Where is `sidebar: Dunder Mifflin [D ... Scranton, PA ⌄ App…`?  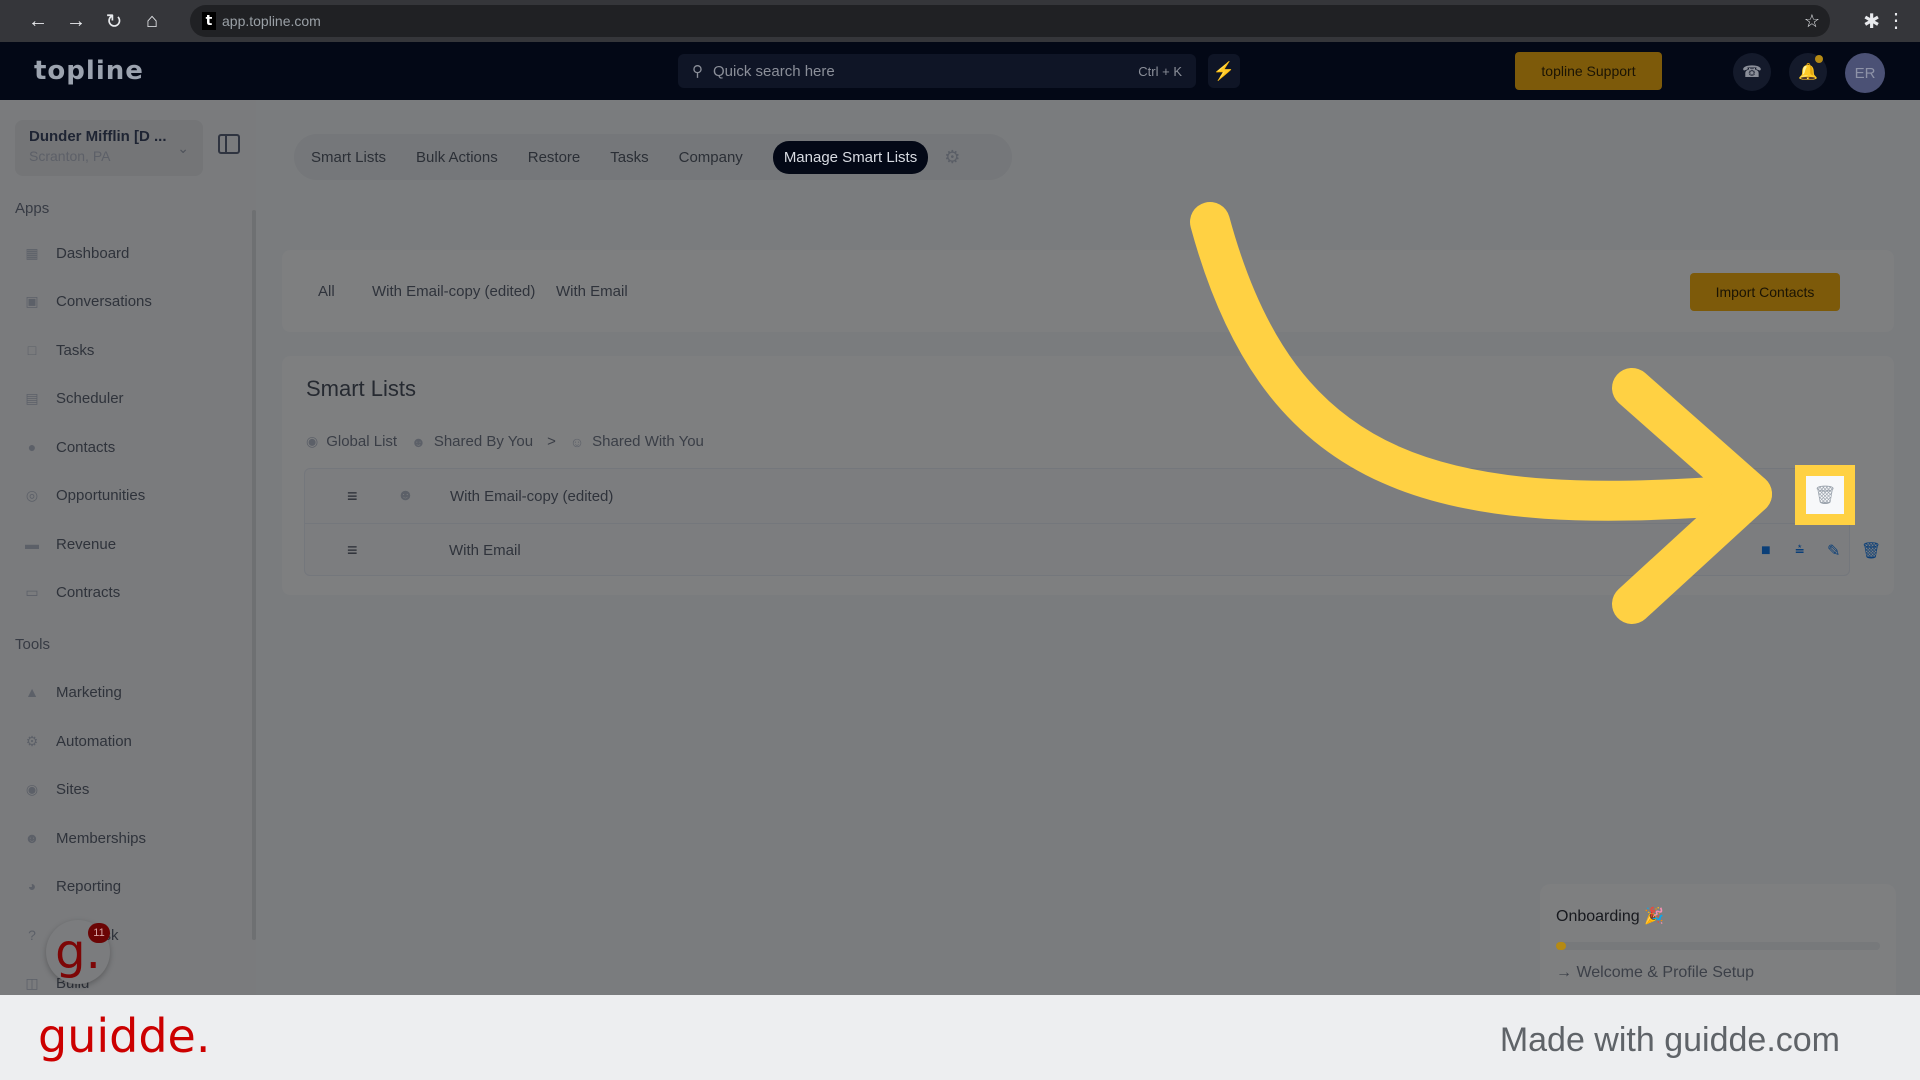
sidebar: Dunder Mifflin [D ... Scranton, PA ⌄ App… is located at coordinates (128, 547).